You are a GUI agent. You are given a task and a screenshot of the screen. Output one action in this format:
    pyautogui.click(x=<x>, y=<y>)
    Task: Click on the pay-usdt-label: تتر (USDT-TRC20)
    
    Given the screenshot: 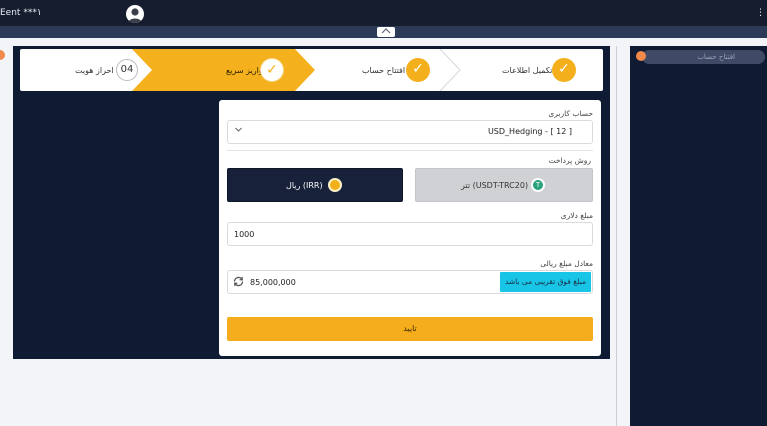 What is the action you would take?
    pyautogui.click(x=495, y=185)
    